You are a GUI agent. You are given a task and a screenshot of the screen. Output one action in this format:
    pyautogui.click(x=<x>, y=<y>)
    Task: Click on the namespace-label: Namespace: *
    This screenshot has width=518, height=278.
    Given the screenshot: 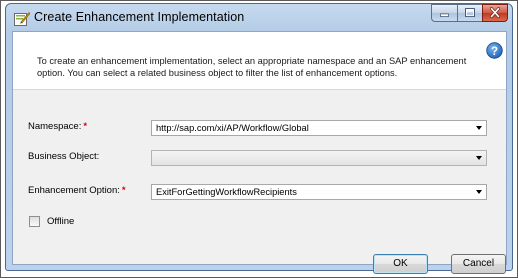 What is the action you would take?
    pyautogui.click(x=58, y=126)
    